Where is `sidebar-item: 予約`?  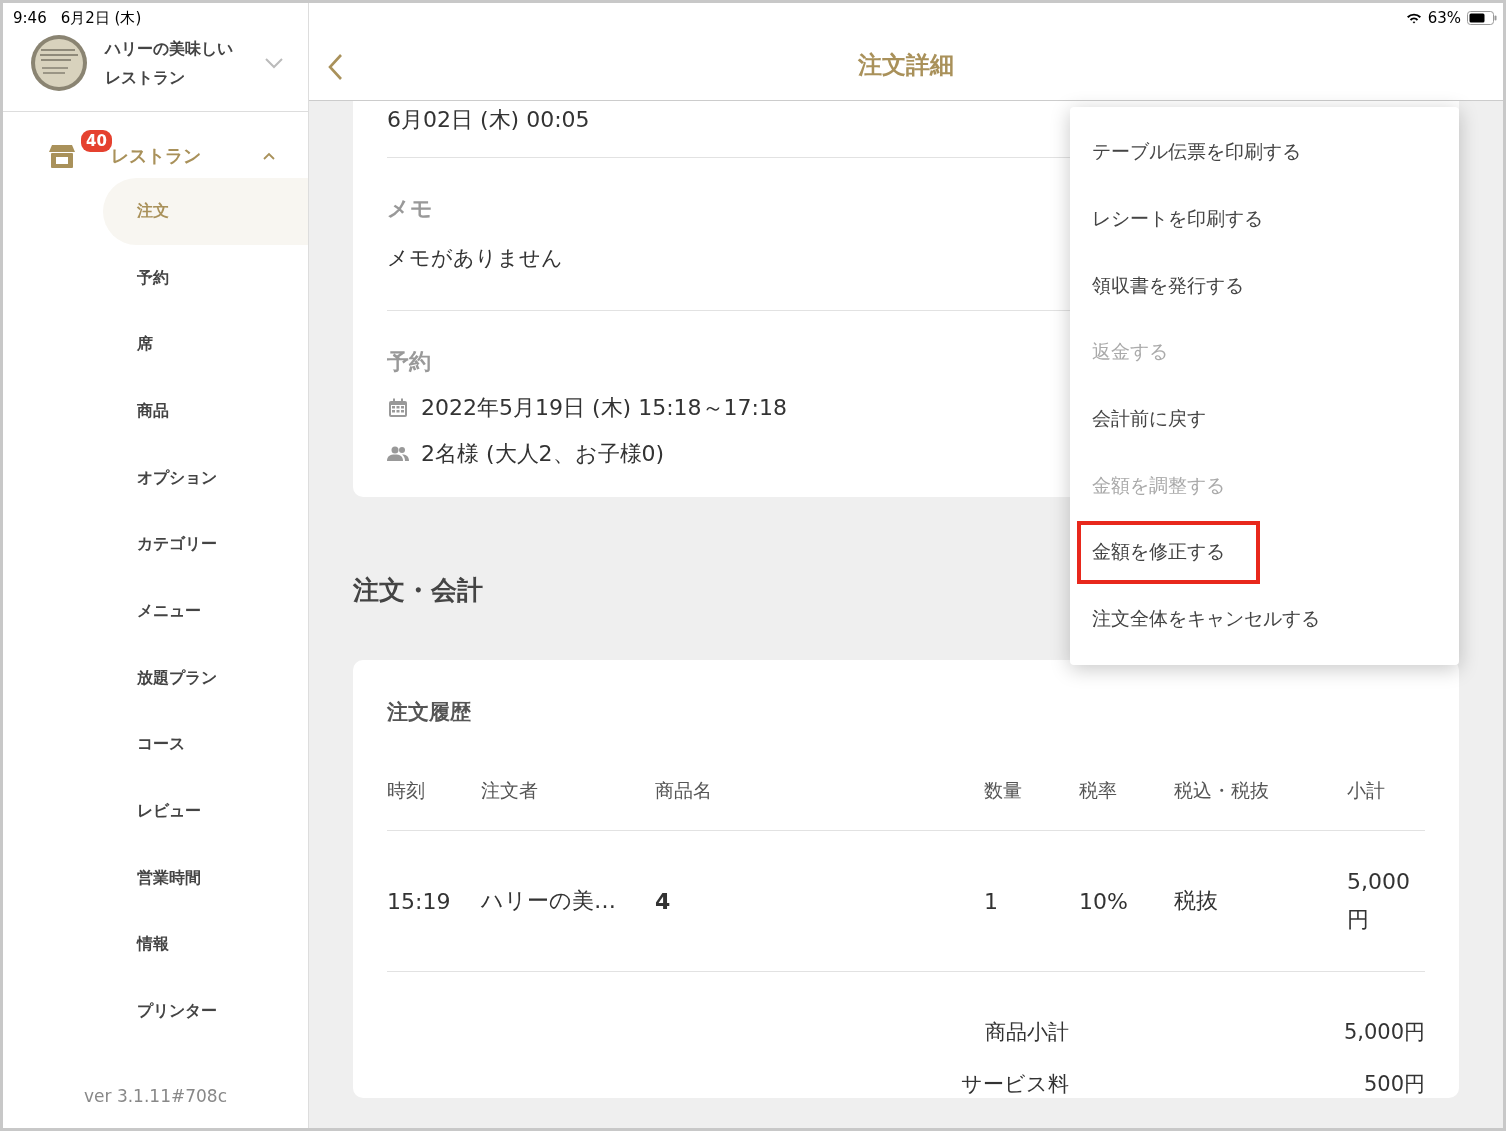 sidebar-item: 予約 is located at coordinates (205, 278).